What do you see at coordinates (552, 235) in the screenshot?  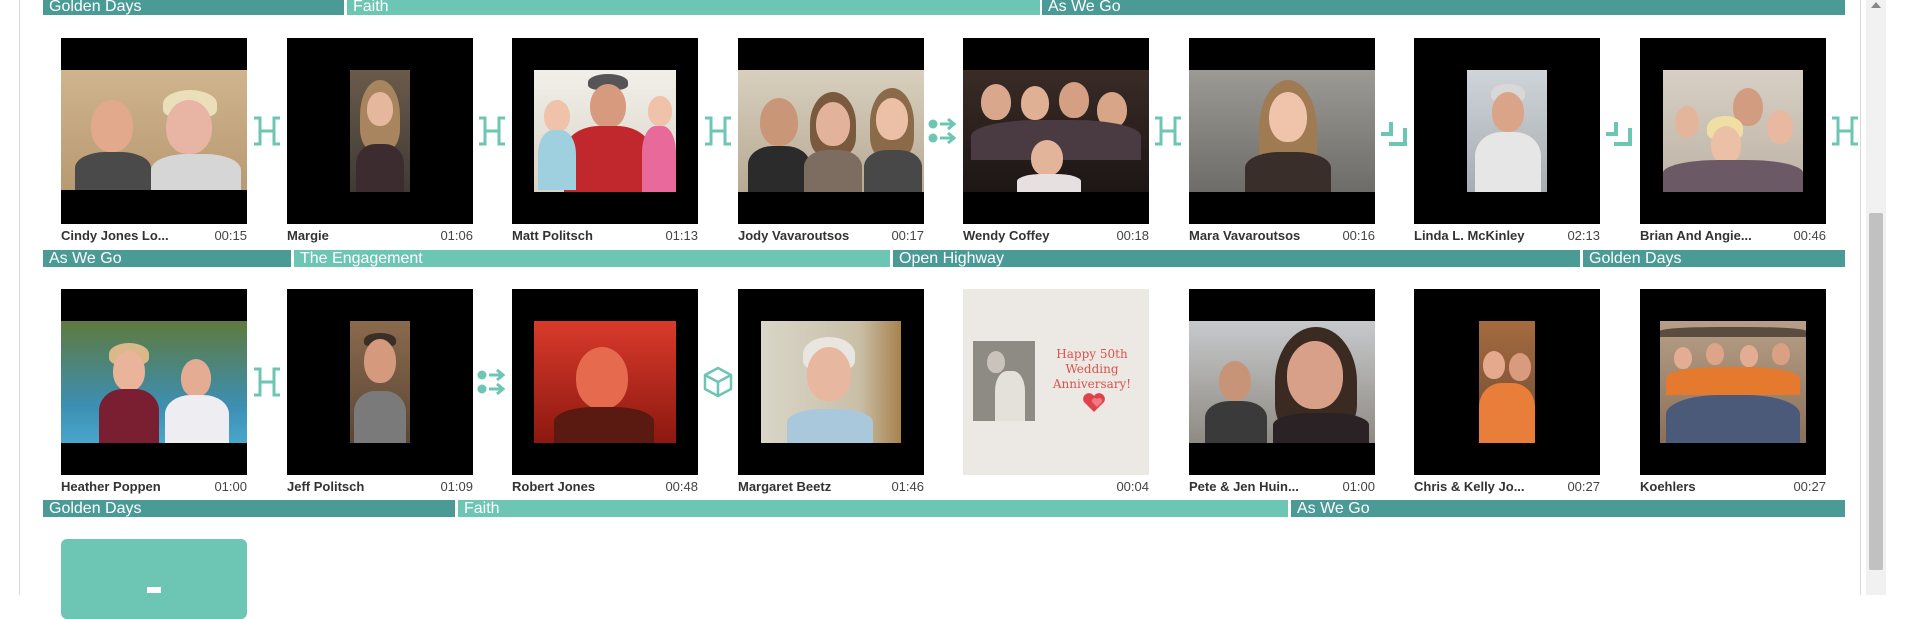 I see `clip-name: Matt Politsch` at bounding box center [552, 235].